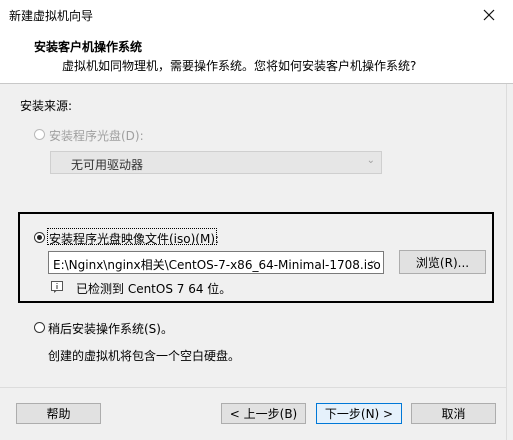 Image resolution: width=513 pixels, height=440 pixels. I want to click on page-title: 安装客户机操作系统, so click(88, 47).